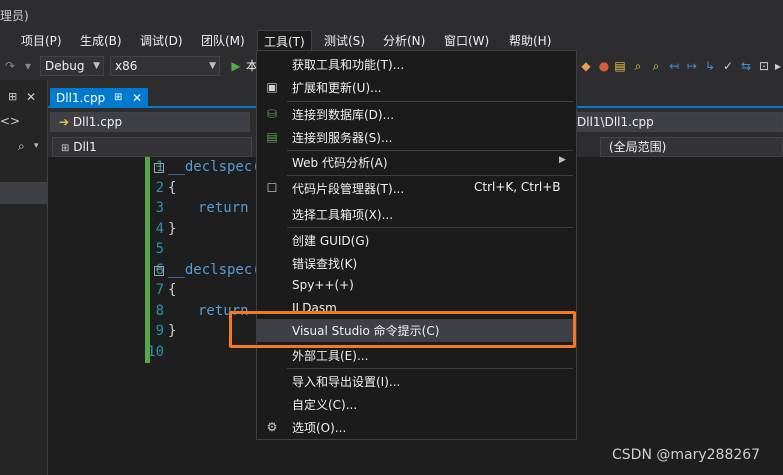 The width and height of the screenshot is (783, 475). I want to click on path-nav-box: Dll1\Dll1.cpp, so click(675, 122).